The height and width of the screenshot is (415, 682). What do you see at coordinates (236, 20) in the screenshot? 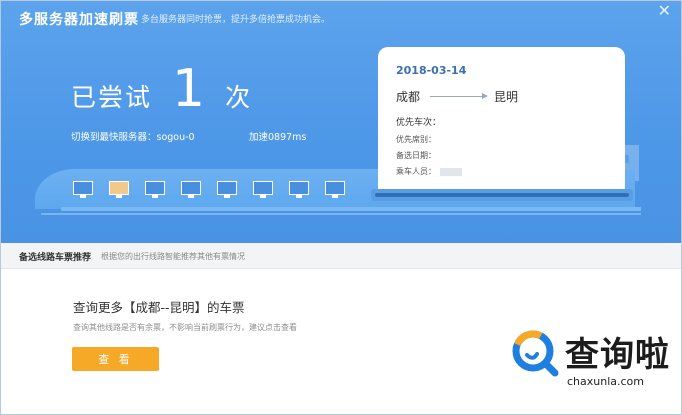
I see `window-subtitle: 多台服务器同时抢票，提升多倍抢票成功机会。` at bounding box center [236, 20].